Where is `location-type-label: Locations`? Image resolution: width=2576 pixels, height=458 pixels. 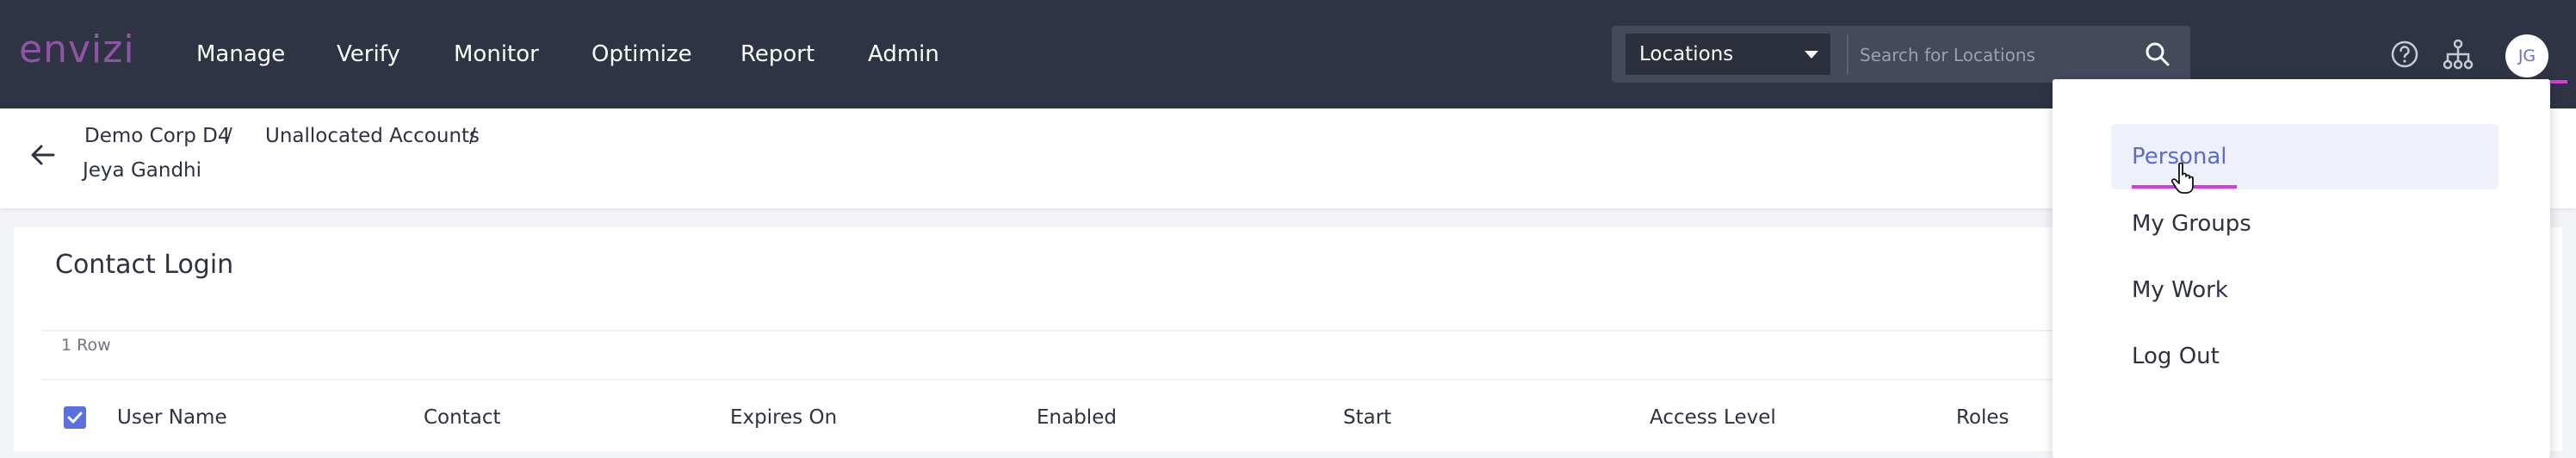
location-type-label: Locations is located at coordinates (1687, 54).